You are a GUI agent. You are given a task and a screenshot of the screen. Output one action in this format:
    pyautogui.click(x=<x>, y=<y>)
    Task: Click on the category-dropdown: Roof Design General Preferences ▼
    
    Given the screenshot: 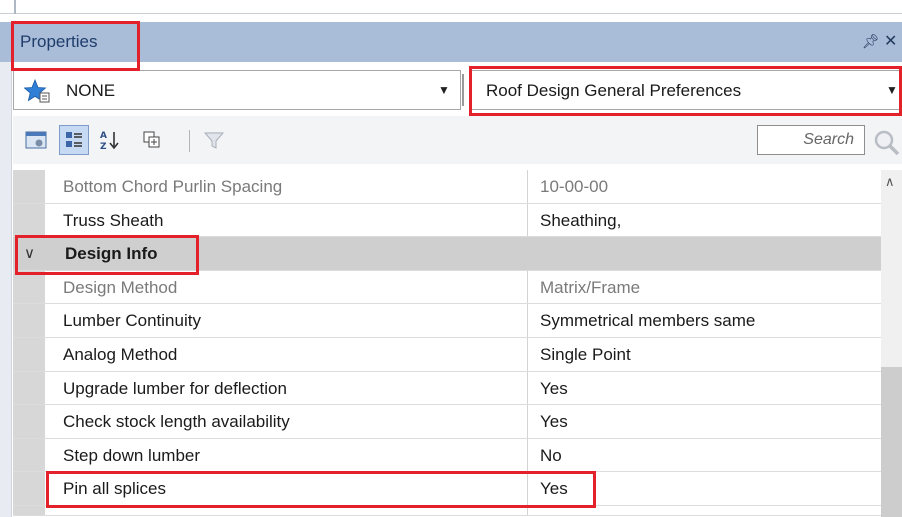 What is the action you would take?
    pyautogui.click(x=685, y=90)
    